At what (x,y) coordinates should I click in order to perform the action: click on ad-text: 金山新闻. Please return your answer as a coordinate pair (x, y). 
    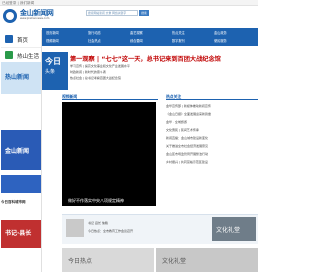
    Looking at the image, I should click on (17, 151).